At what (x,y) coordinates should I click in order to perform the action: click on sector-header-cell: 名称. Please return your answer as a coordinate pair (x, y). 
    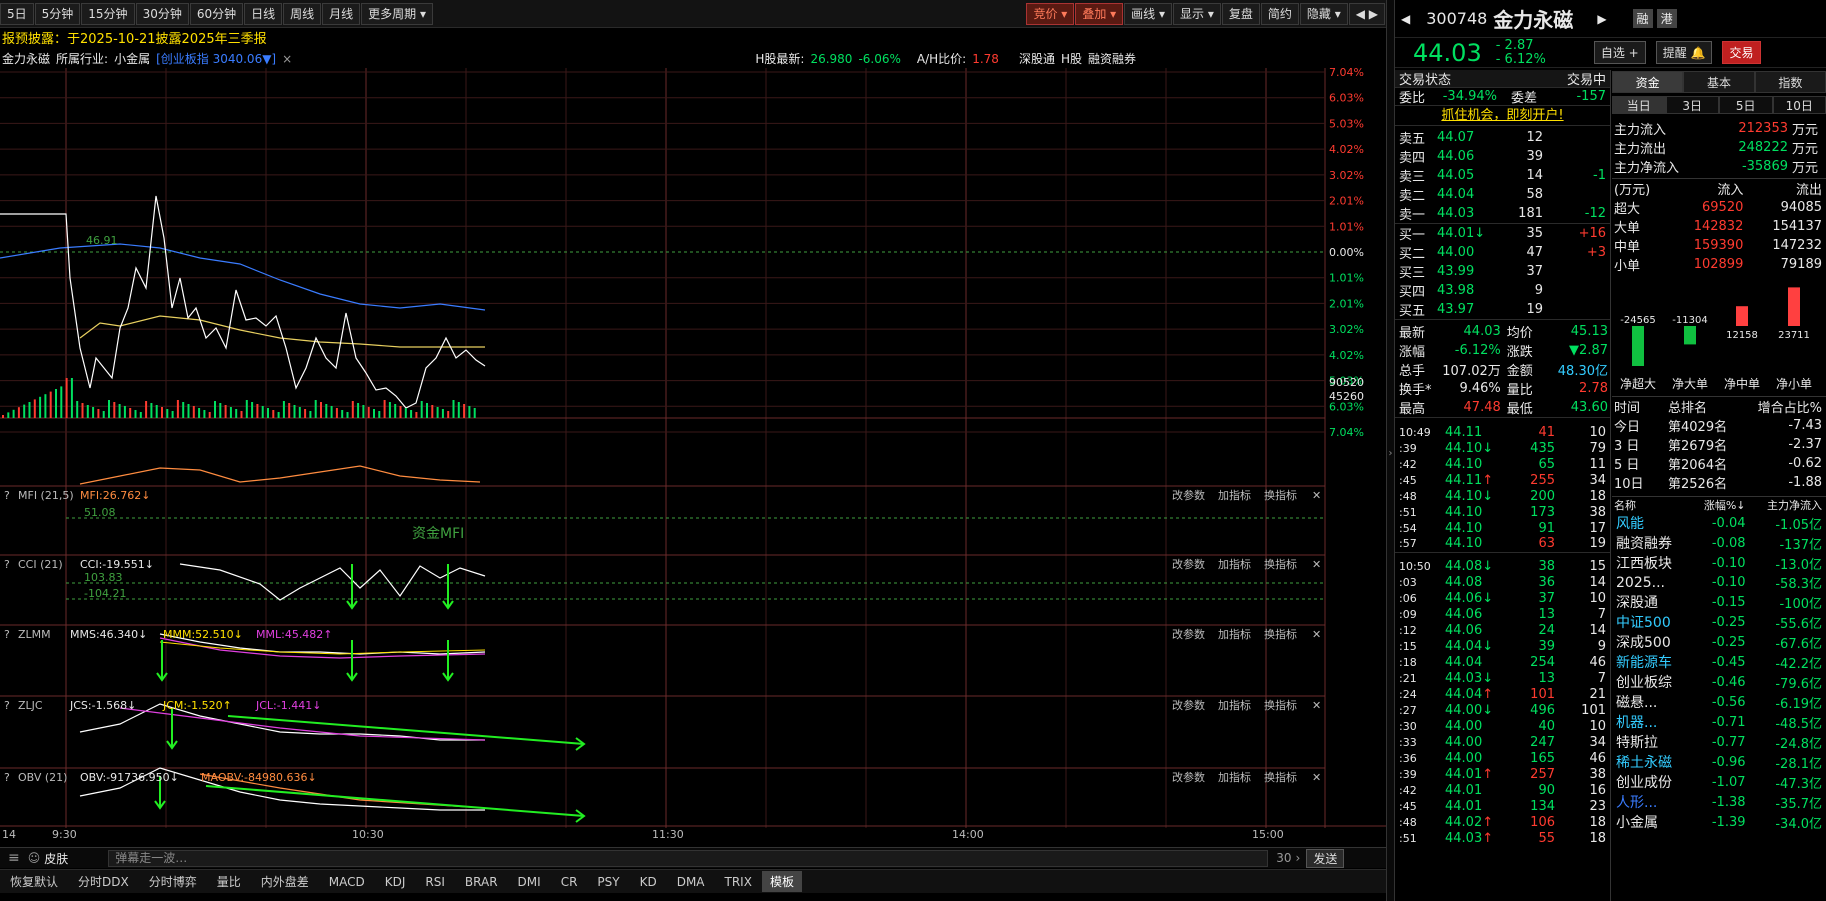
    Looking at the image, I should click on (1651, 505).